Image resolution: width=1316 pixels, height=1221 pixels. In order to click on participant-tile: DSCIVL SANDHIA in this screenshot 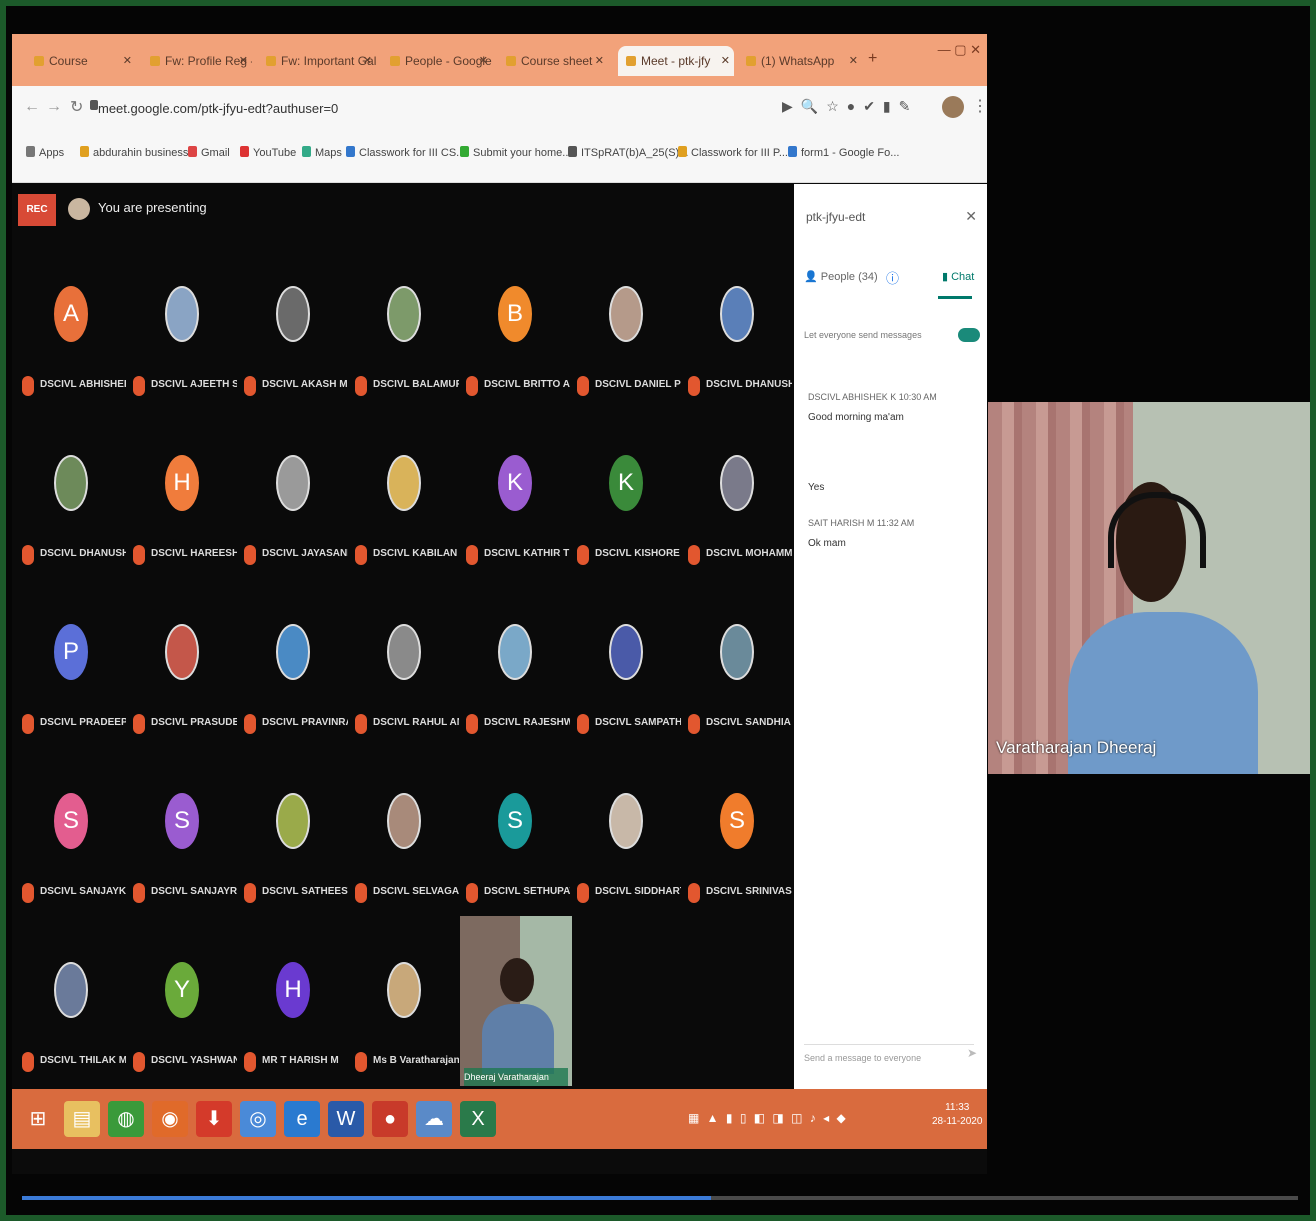, I will do `click(738, 689)`.